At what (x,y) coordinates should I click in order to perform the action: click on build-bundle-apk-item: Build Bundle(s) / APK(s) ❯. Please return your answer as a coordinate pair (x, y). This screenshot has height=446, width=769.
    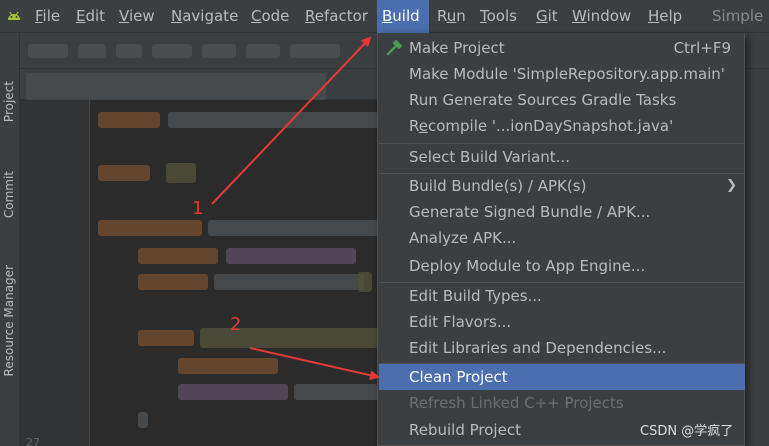
    Looking at the image, I should click on (562, 186).